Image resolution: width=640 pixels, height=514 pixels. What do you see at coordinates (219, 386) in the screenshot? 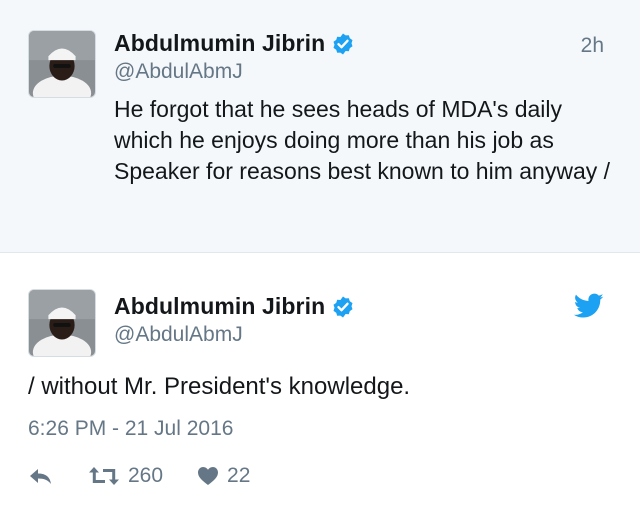
I see `tweet-text: / without Mr. President's knowledge.` at bounding box center [219, 386].